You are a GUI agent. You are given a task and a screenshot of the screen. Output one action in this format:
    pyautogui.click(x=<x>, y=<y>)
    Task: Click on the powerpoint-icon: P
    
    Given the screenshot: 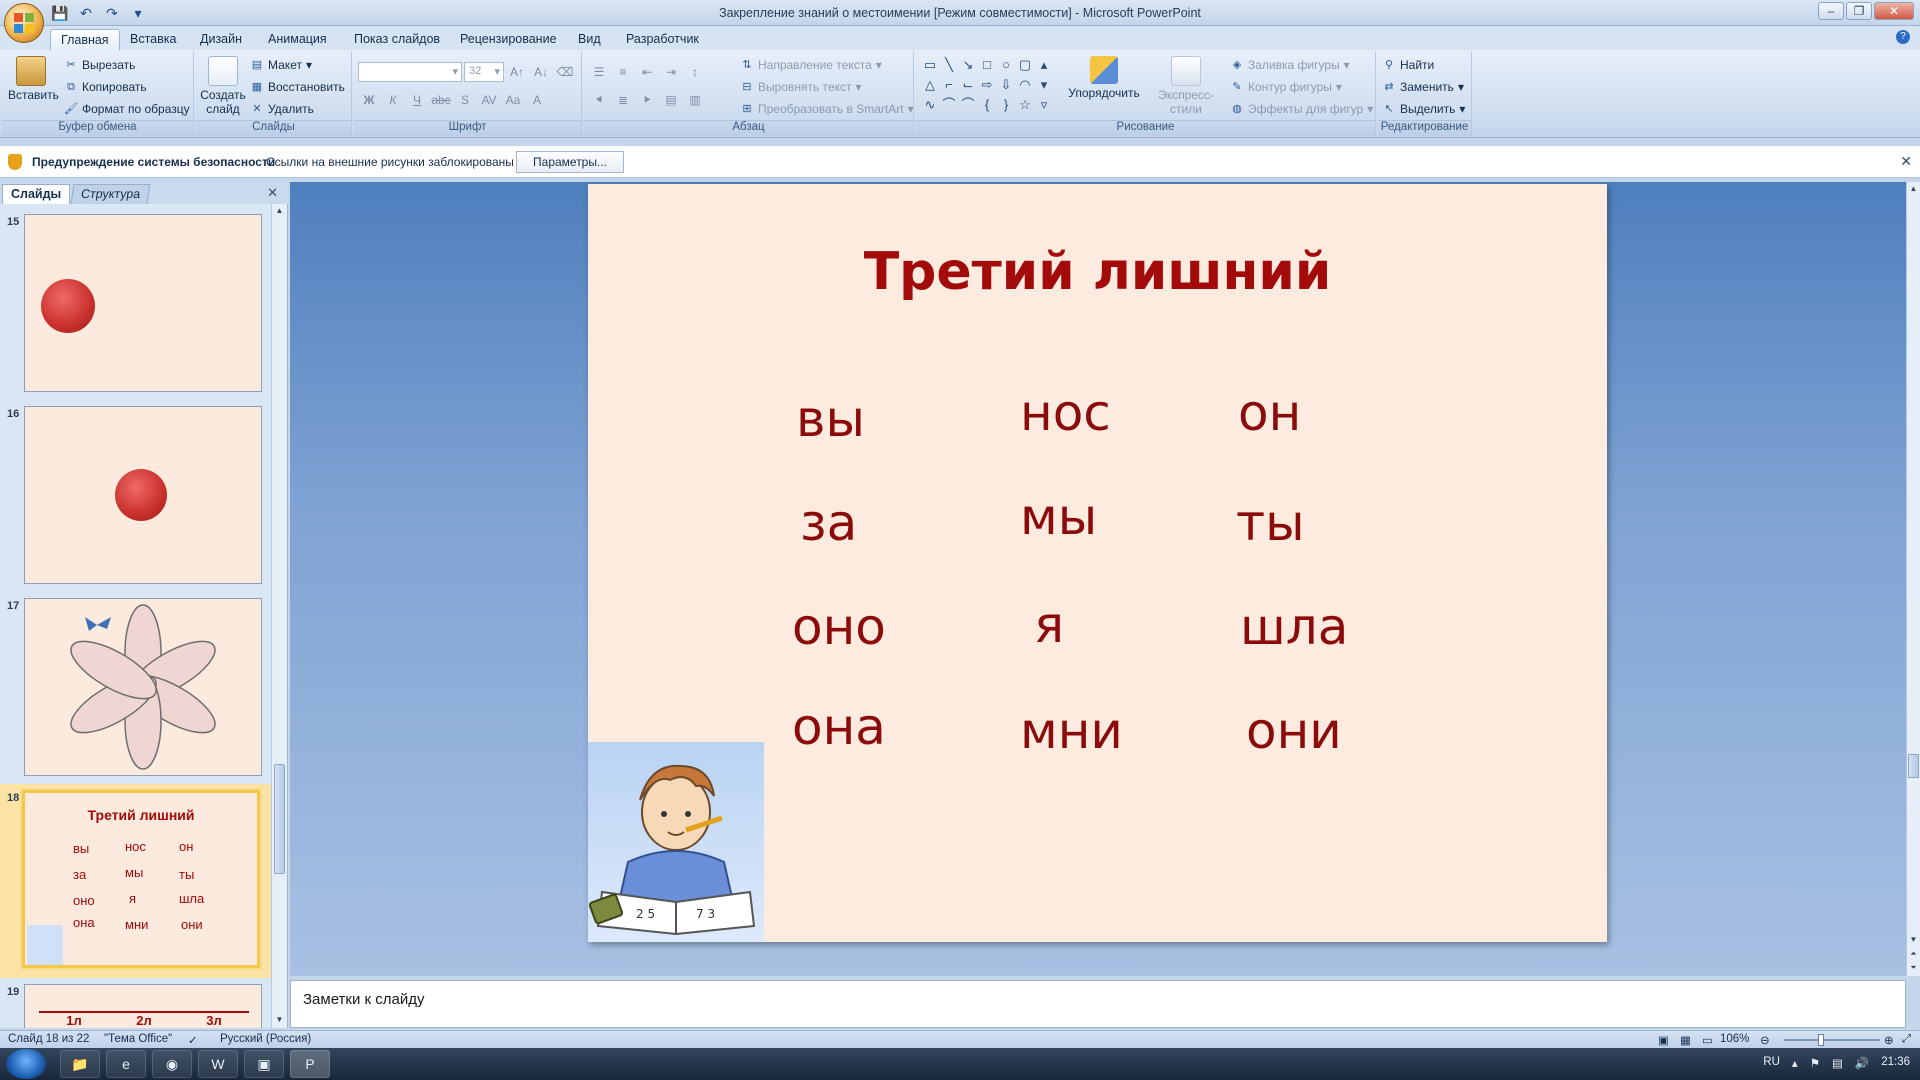 What is the action you would take?
    pyautogui.click(x=310, y=1064)
    